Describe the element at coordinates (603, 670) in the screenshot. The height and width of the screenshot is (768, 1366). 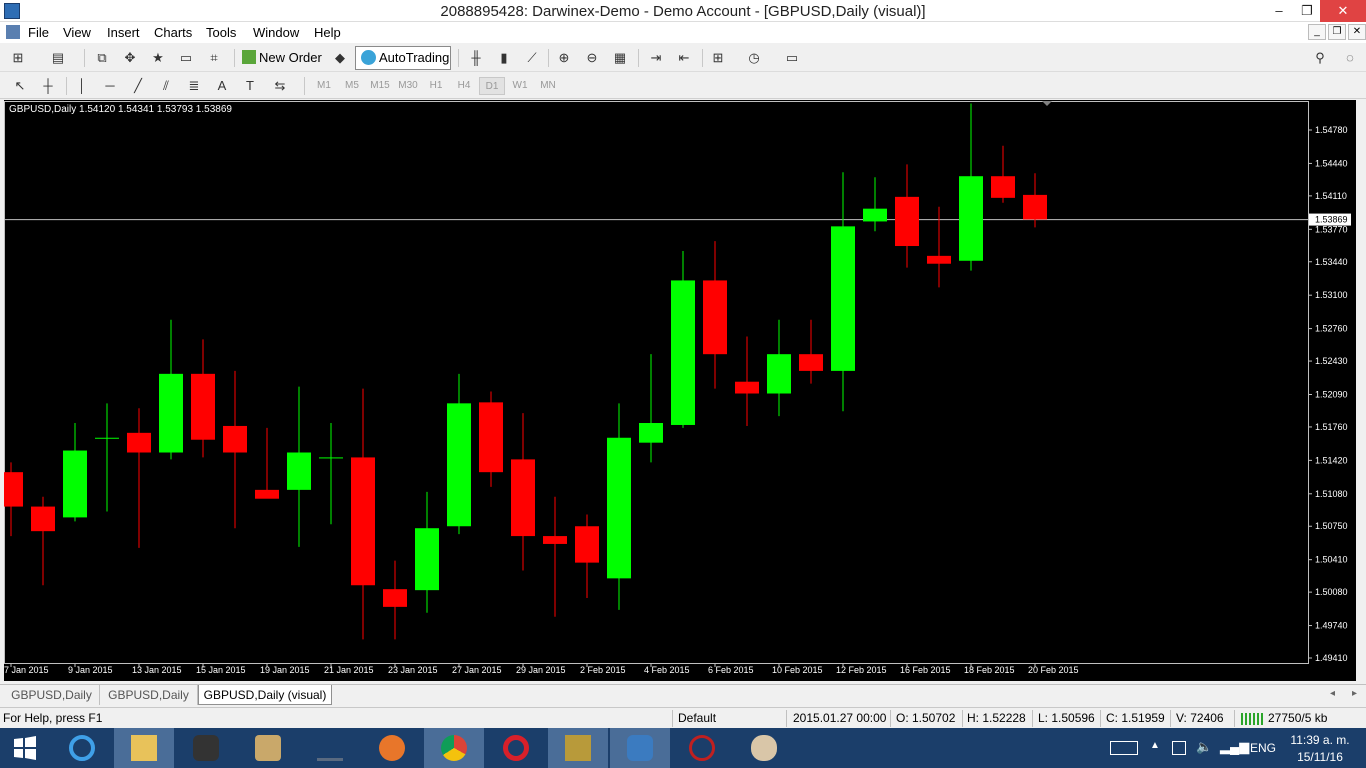
I see `date-tick-label: 2 Feb 2015` at that location.